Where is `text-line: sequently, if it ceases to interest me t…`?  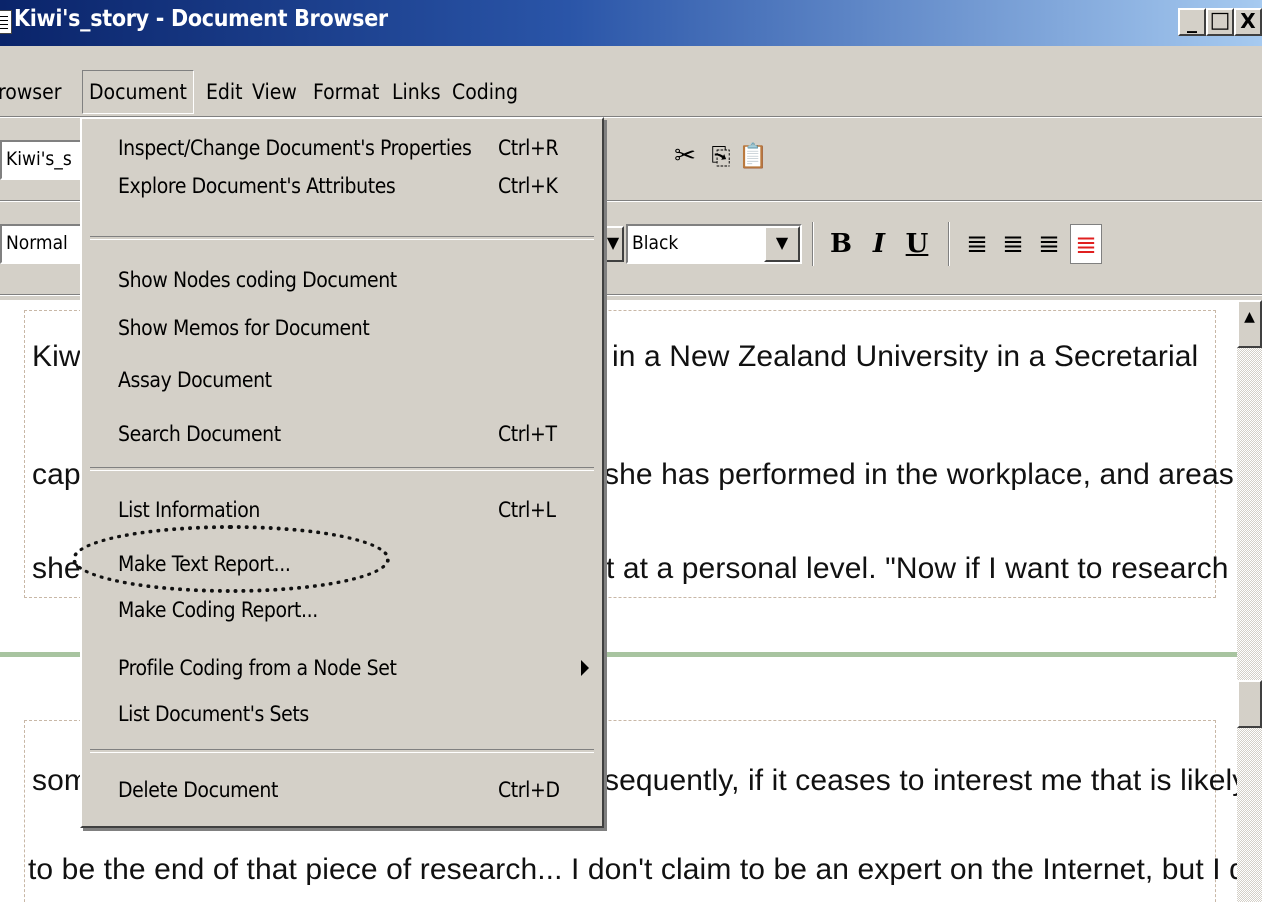 text-line: sequently, if it ceases to interest me t… is located at coordinates (920, 780).